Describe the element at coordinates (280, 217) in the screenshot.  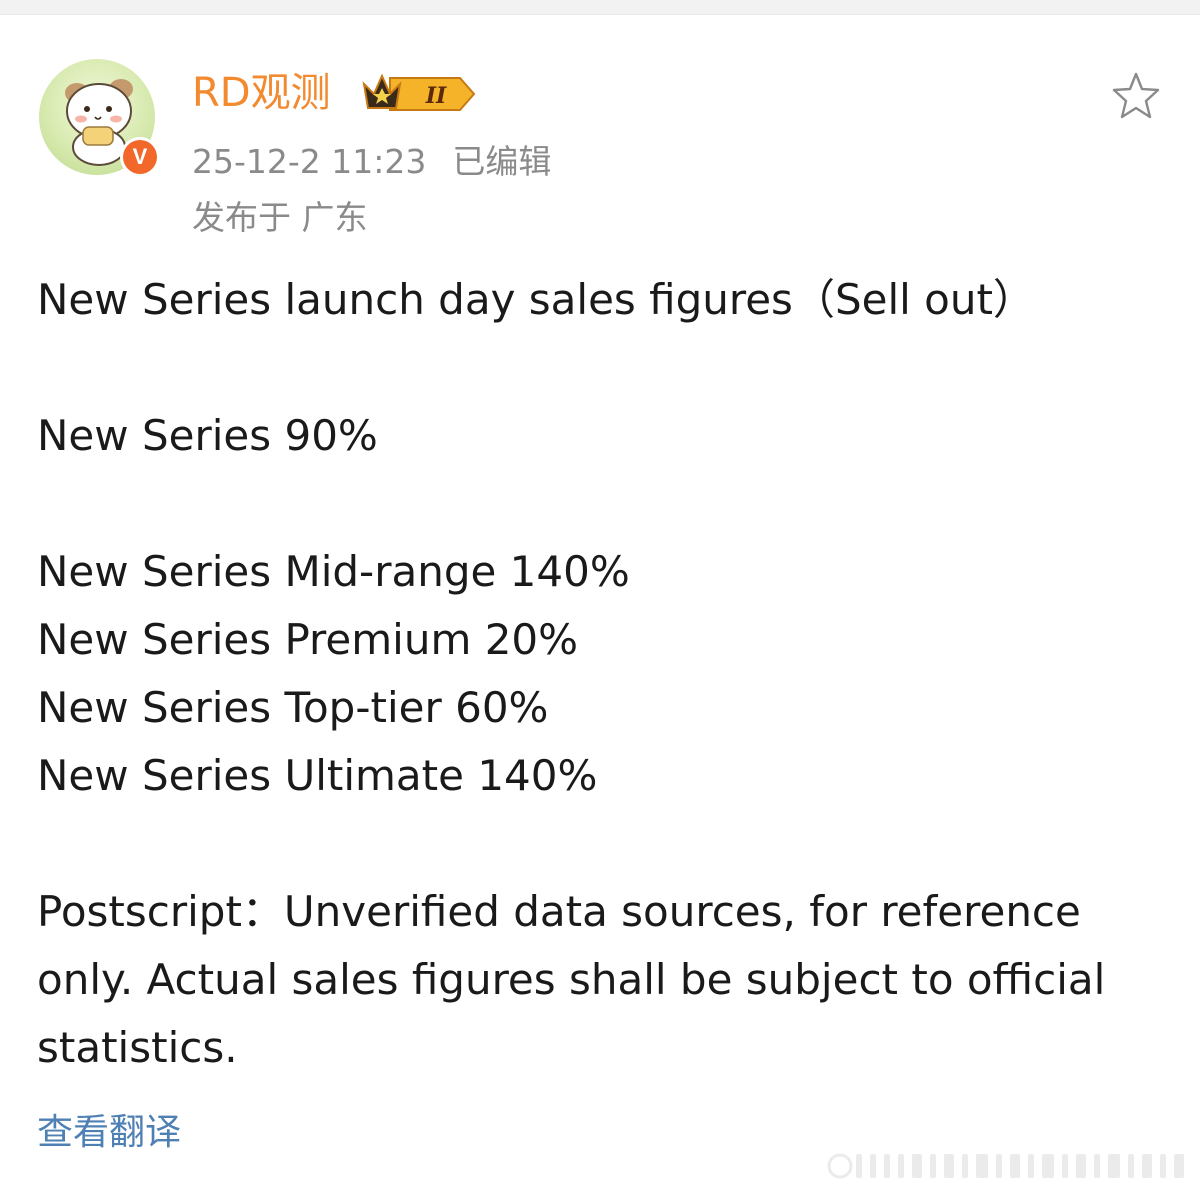
I see `post-location: 发布于 广东` at that location.